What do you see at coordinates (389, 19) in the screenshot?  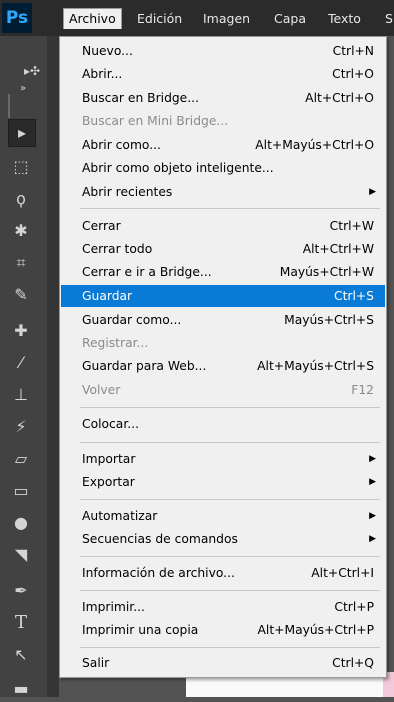 I see `menu-seleccion-partial: S` at bounding box center [389, 19].